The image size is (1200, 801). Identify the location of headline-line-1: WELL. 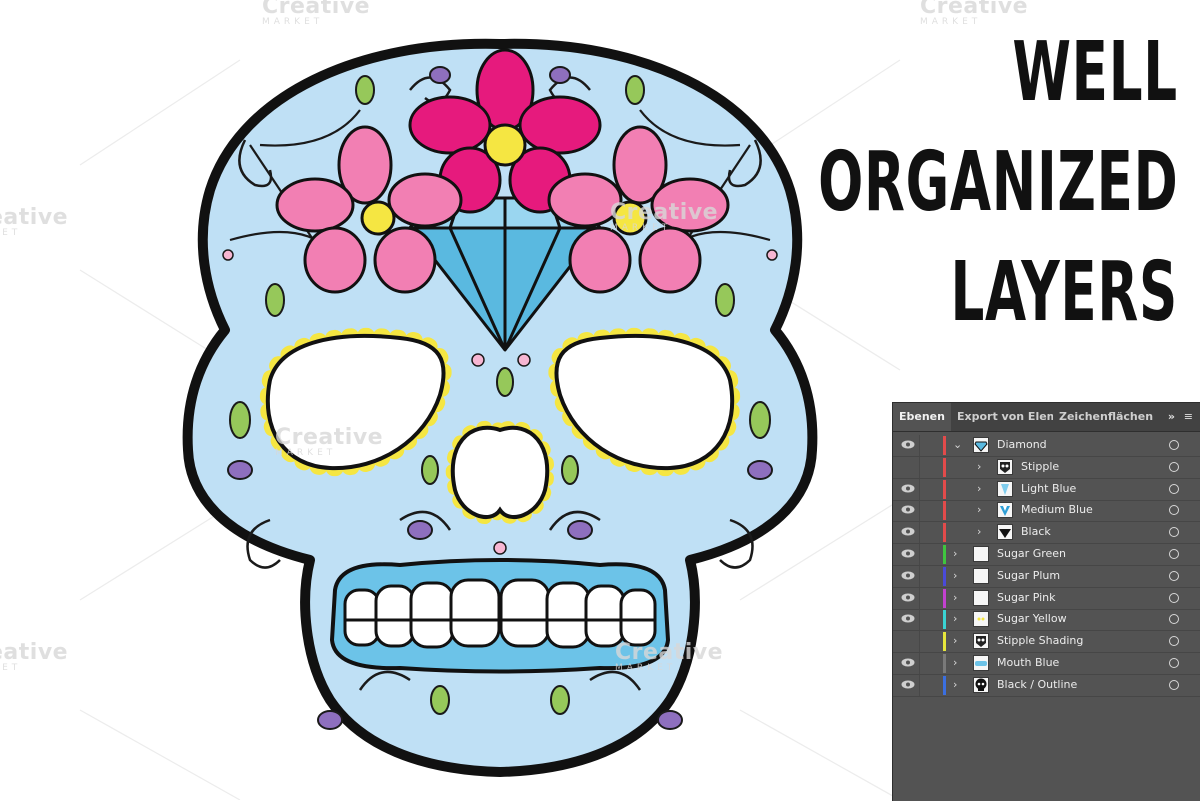
(1095, 72).